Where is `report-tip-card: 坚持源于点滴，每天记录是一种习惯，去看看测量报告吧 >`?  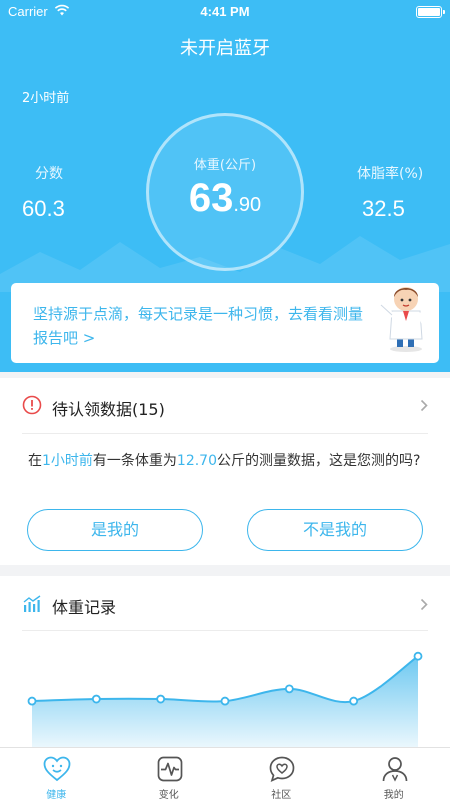 report-tip-card: 坚持源于点滴，每天记录是一种习惯，去看看测量报告吧 > is located at coordinates (225, 323).